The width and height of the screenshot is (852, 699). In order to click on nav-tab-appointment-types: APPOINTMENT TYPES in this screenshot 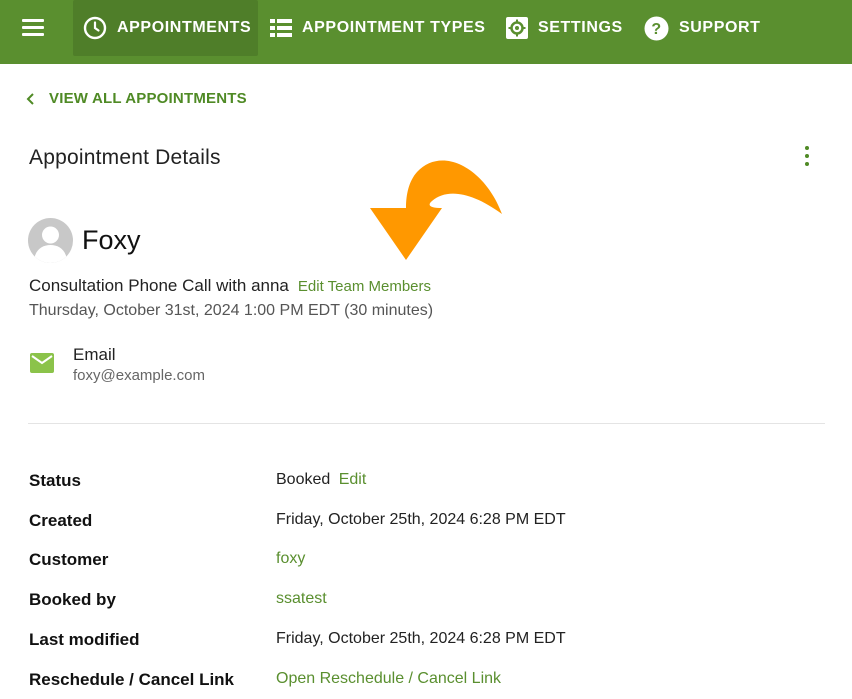, I will do `click(378, 28)`.